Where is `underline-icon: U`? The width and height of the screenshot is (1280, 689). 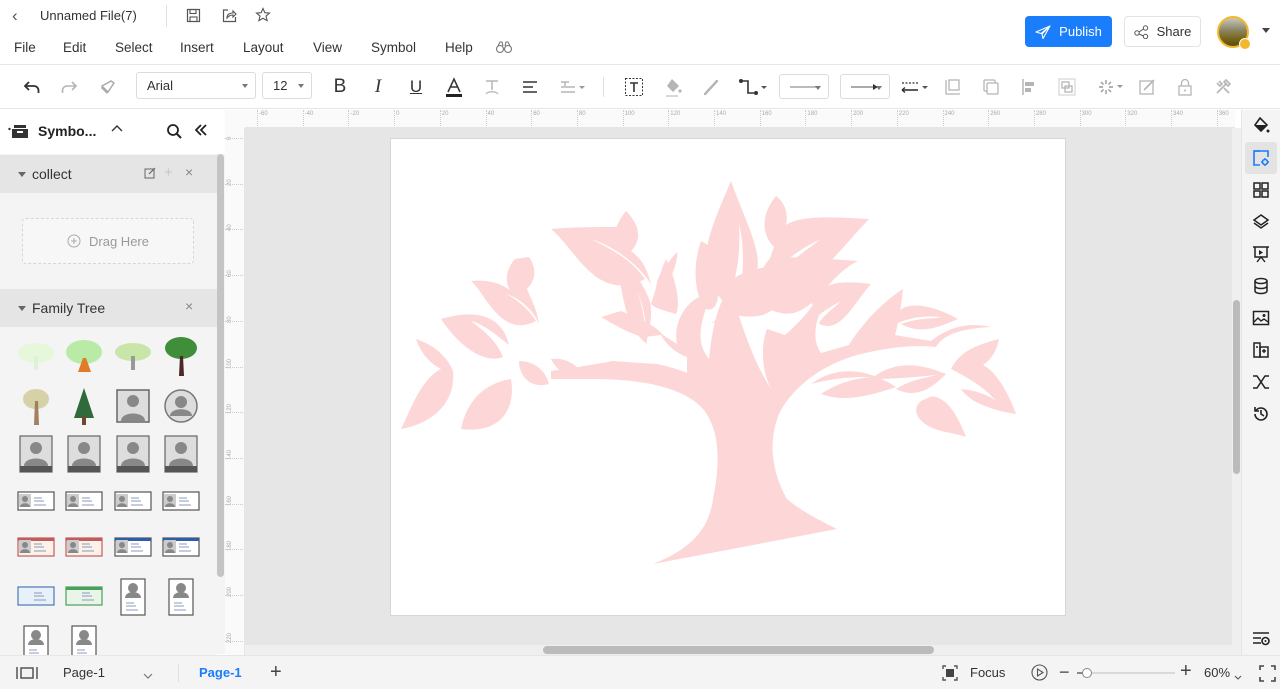
underline-icon: U is located at coordinates (416, 87).